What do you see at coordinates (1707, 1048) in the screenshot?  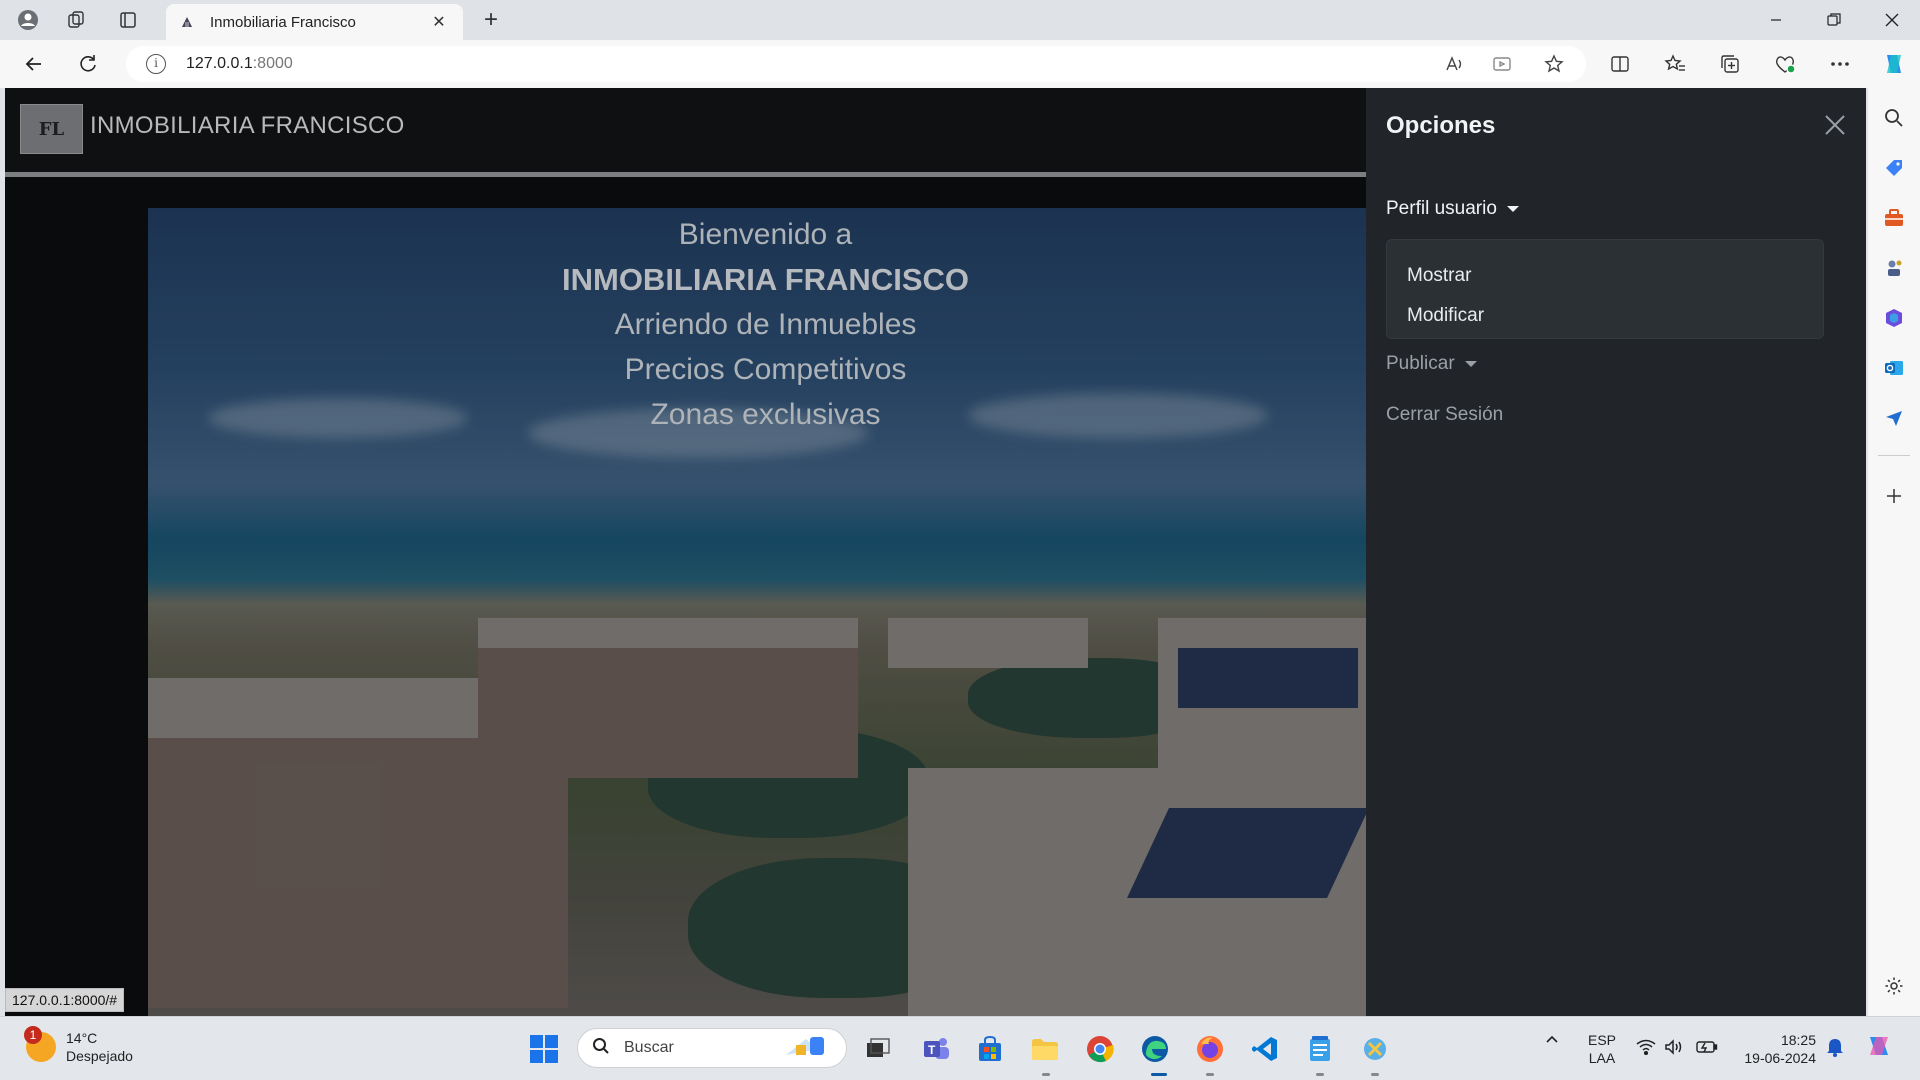 I see `battery-icon` at bounding box center [1707, 1048].